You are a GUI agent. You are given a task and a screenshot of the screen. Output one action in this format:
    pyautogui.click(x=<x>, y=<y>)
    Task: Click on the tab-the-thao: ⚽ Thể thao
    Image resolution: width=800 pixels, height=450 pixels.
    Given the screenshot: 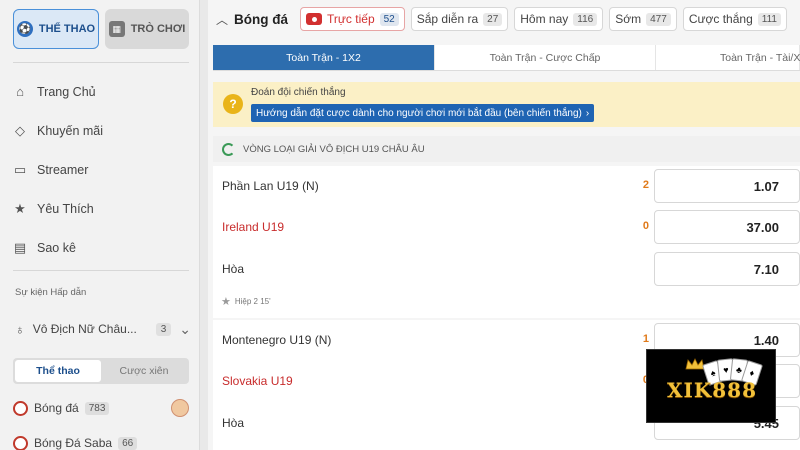 What is the action you would take?
    pyautogui.click(x=56, y=29)
    